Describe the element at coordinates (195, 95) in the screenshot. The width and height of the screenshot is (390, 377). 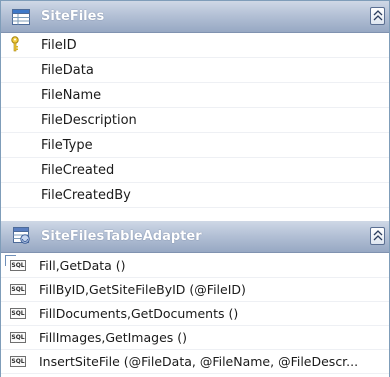
I see `column-row-filename: FileName` at that location.